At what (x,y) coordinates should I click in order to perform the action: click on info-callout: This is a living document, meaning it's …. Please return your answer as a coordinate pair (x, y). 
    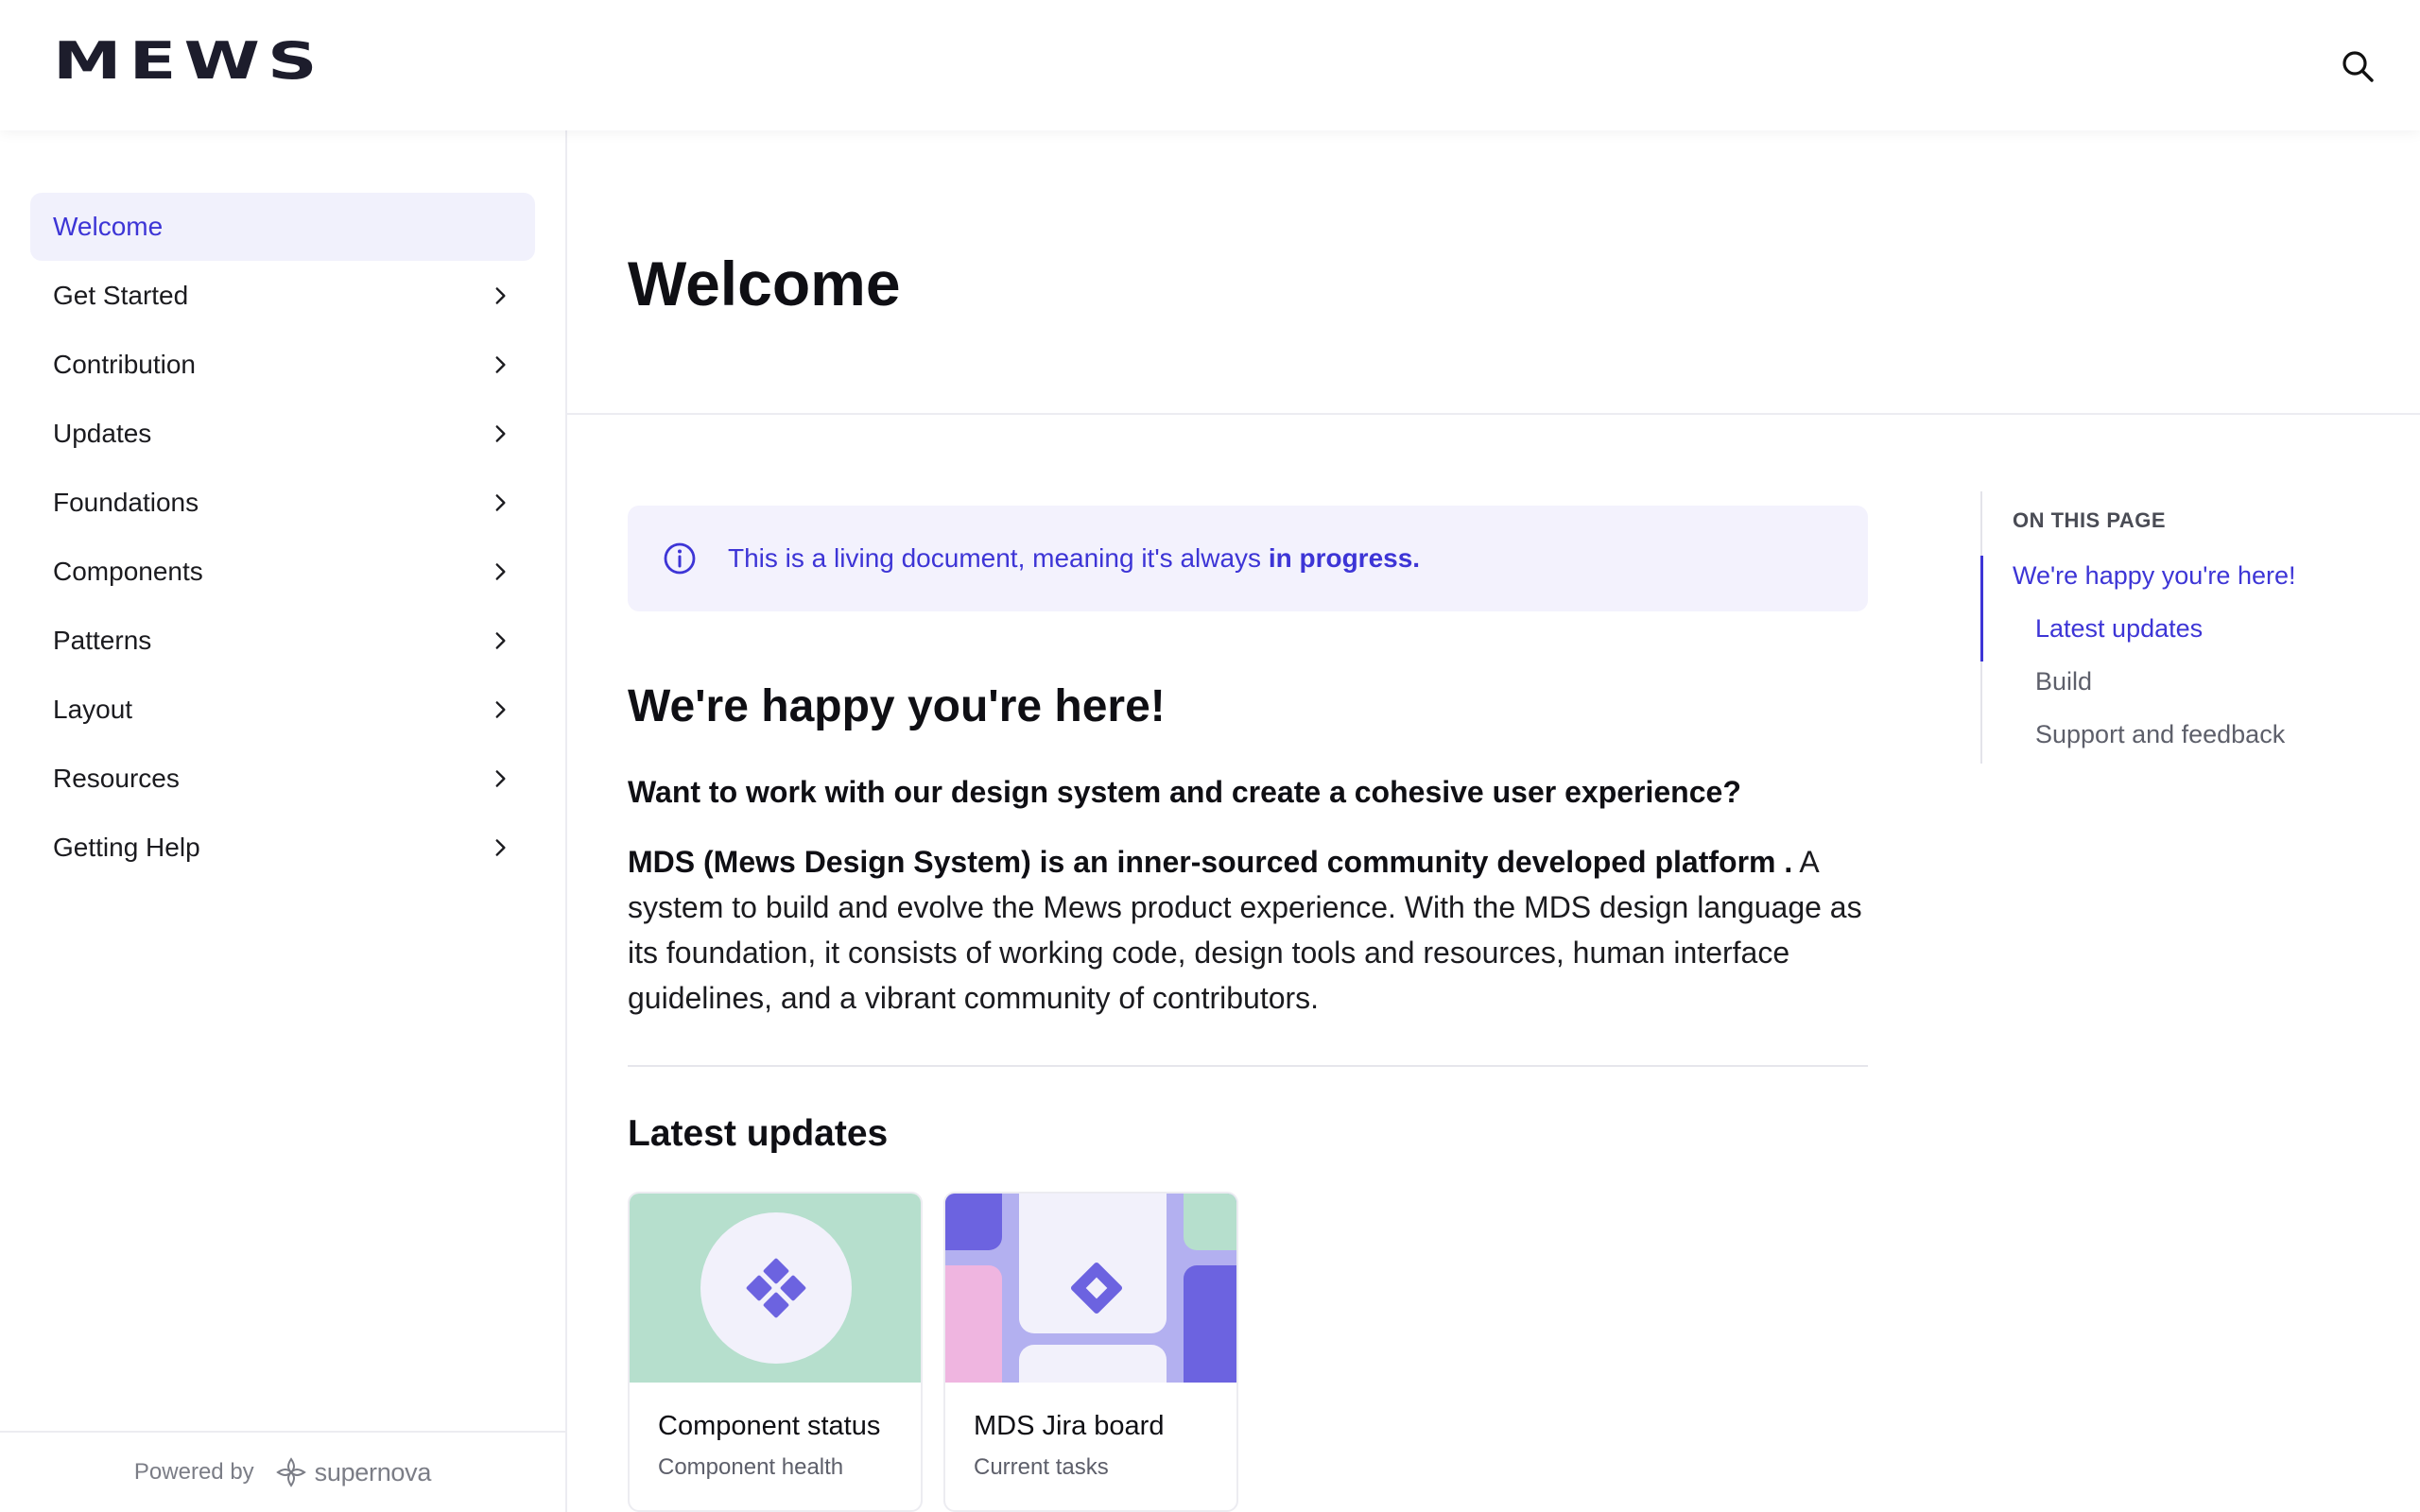
    Looking at the image, I should click on (1248, 558).